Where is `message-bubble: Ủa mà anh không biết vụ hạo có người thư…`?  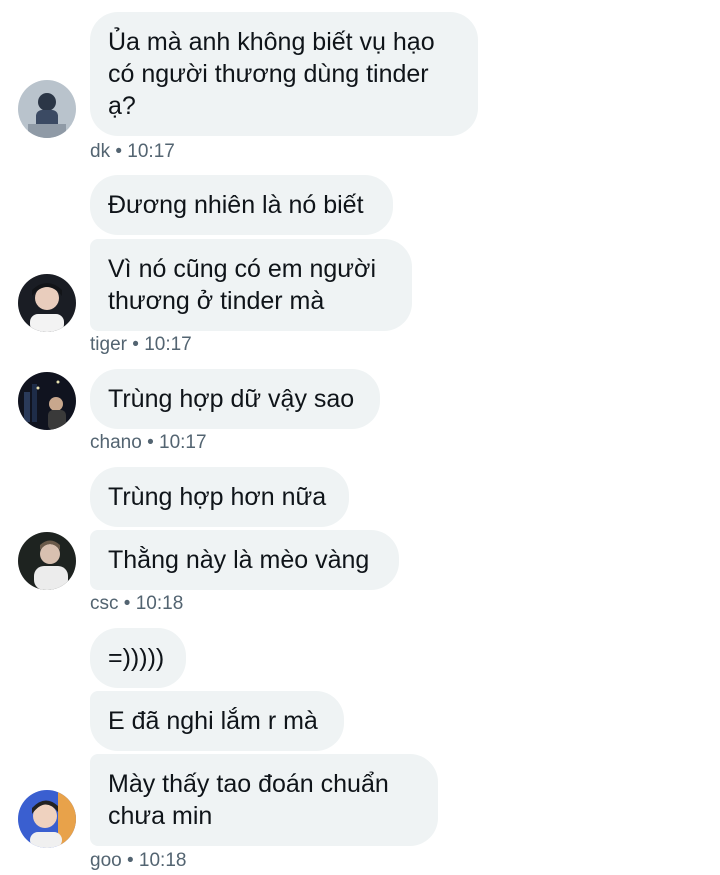
message-bubble: Ủa mà anh không biết vụ hạo có người thư… is located at coordinates (284, 74).